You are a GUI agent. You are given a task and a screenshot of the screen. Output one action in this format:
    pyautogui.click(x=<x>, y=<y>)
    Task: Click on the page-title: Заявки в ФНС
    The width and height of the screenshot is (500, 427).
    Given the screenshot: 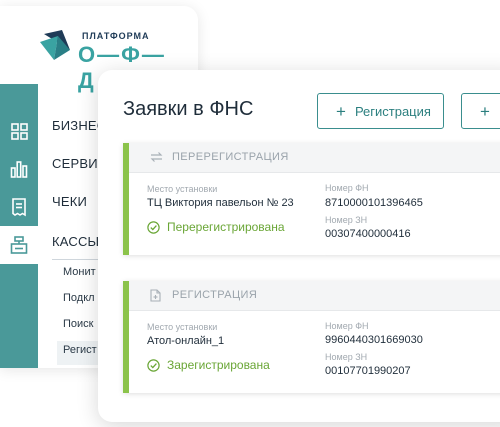 What is the action you would take?
    pyautogui.click(x=188, y=109)
    